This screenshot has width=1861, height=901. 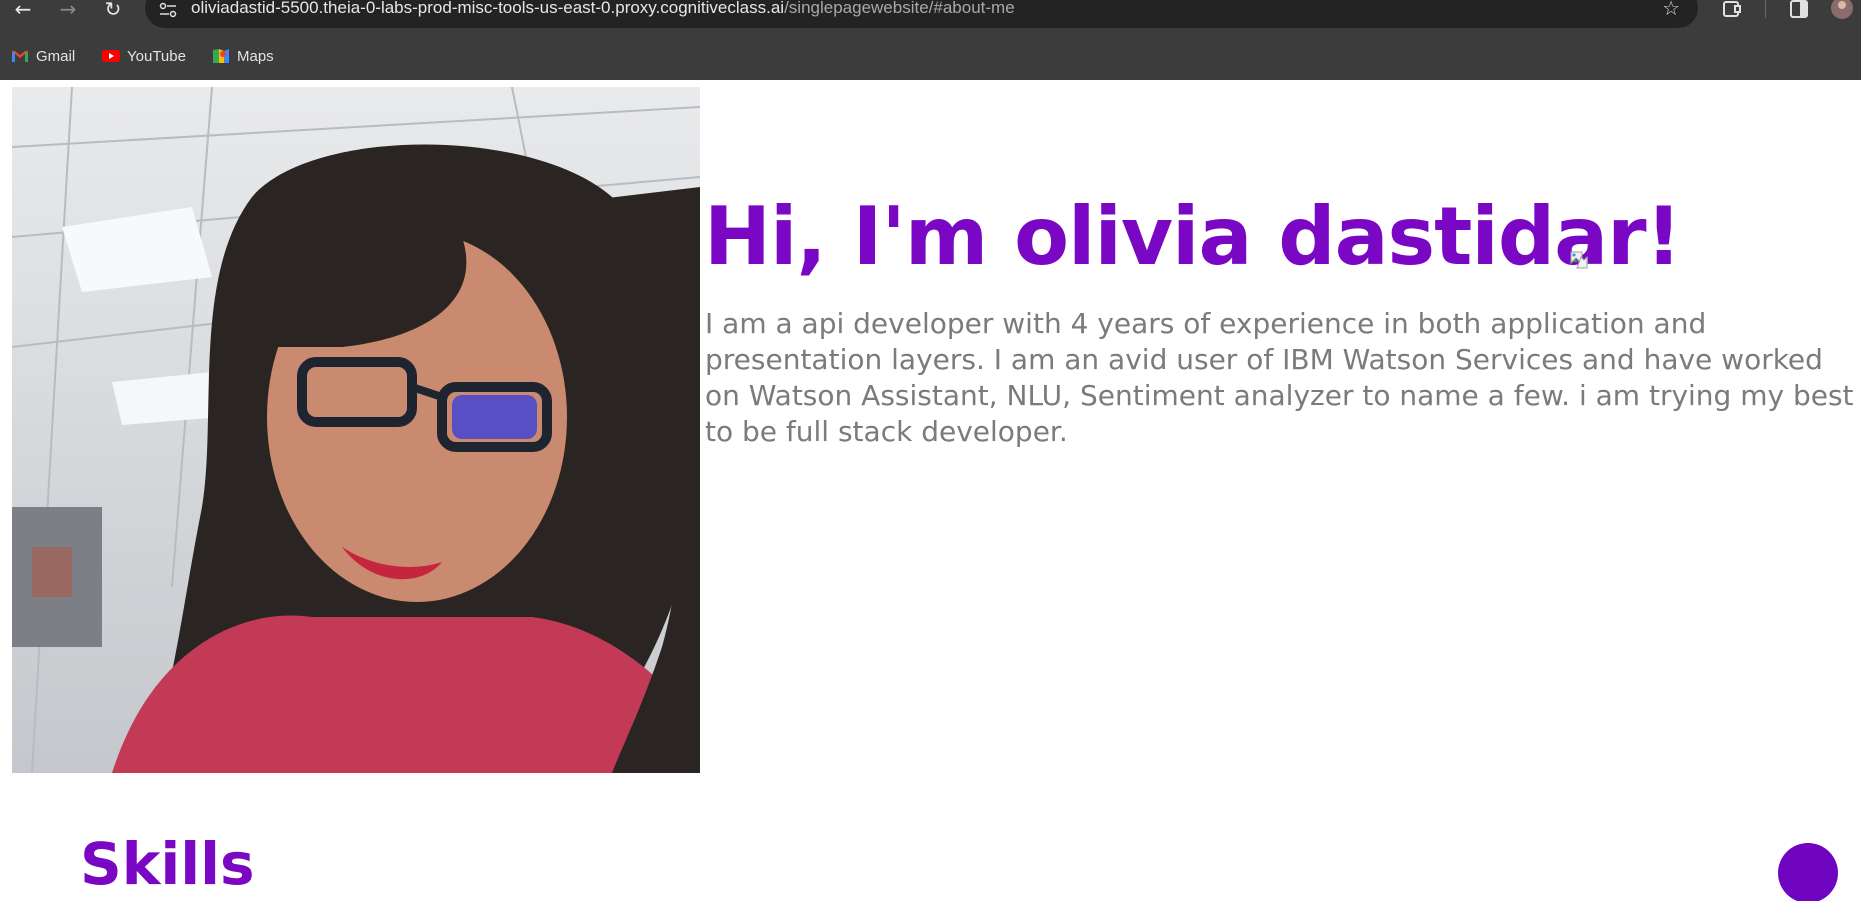 What do you see at coordinates (168, 10) in the screenshot?
I see `site-info-icon` at bounding box center [168, 10].